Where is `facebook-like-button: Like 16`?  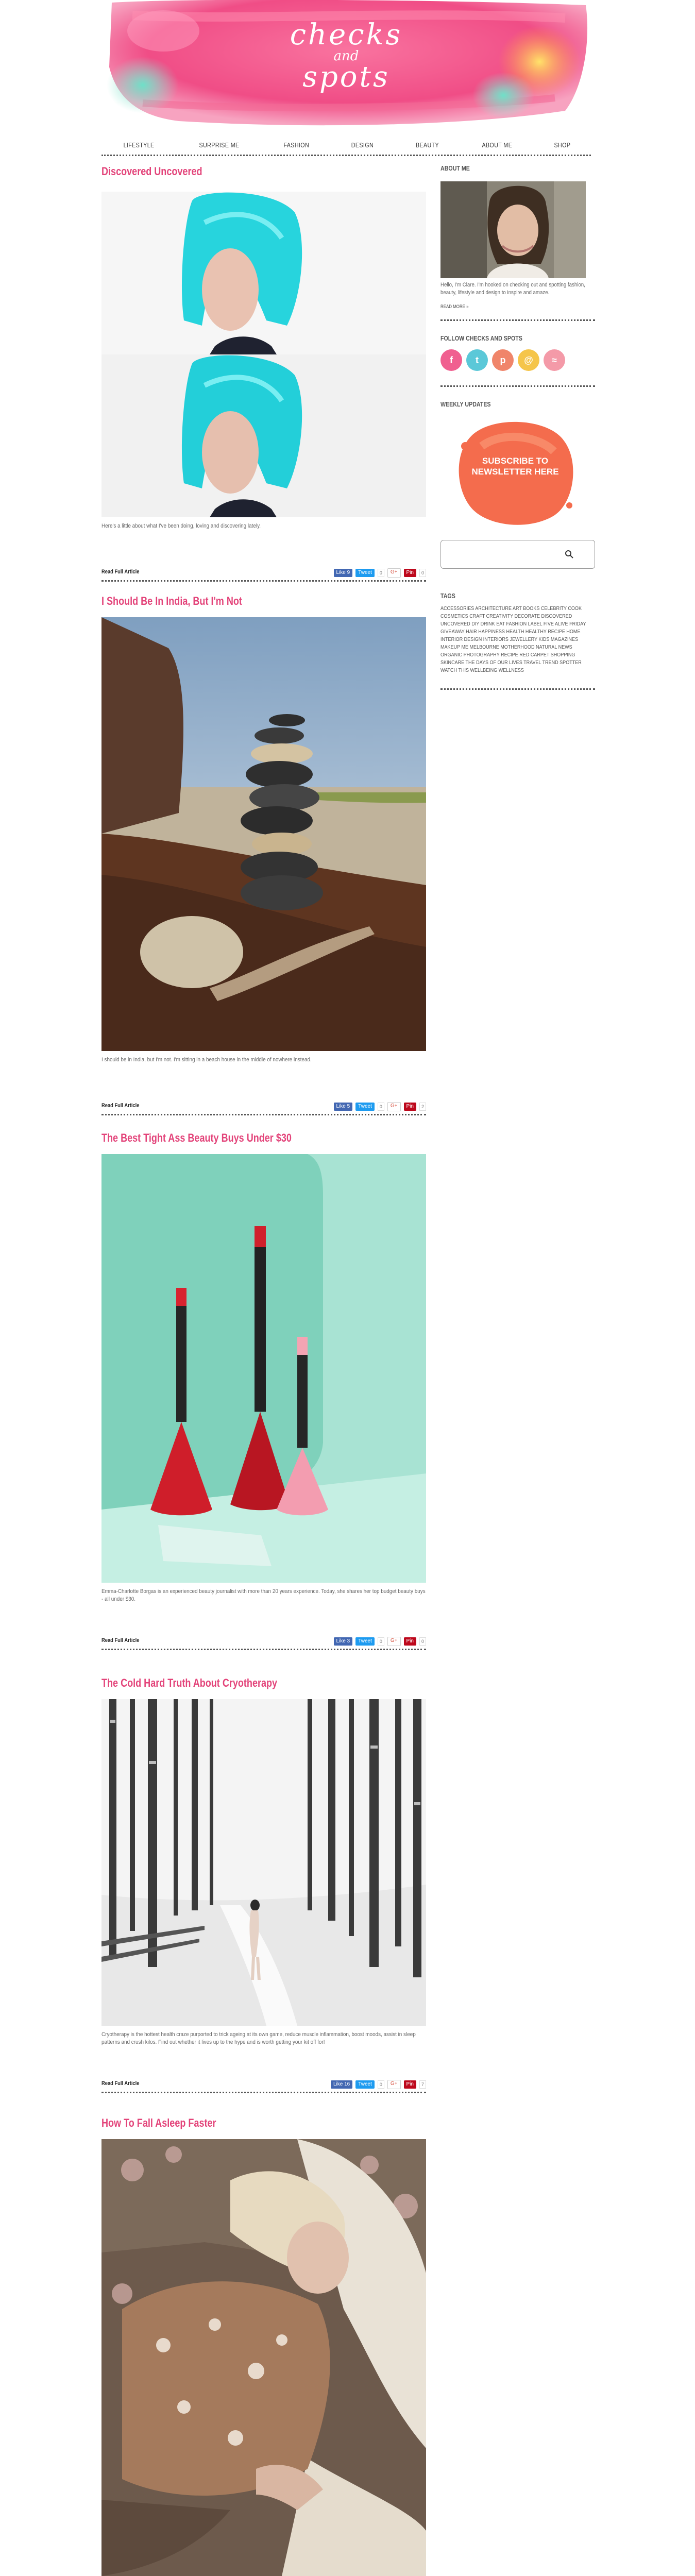
facebook-like-button: Like 16 is located at coordinates (341, 2084).